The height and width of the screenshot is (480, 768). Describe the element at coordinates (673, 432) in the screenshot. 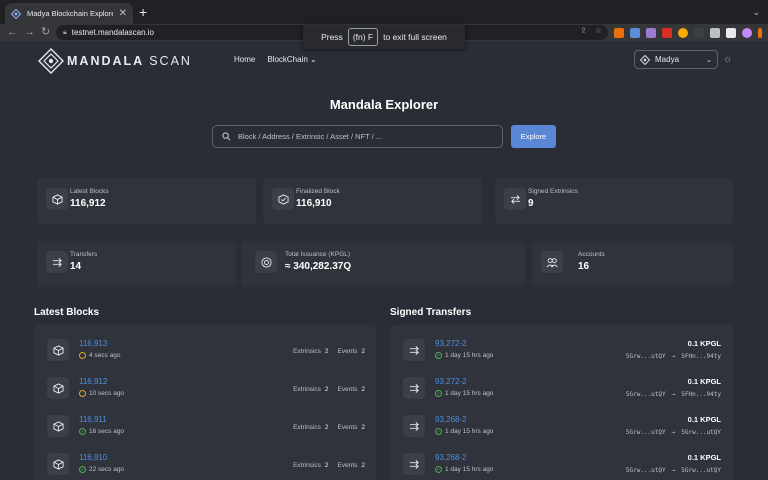

I see `transfer-addresses: 5Grw...utQY → 5Grw...utQY` at that location.